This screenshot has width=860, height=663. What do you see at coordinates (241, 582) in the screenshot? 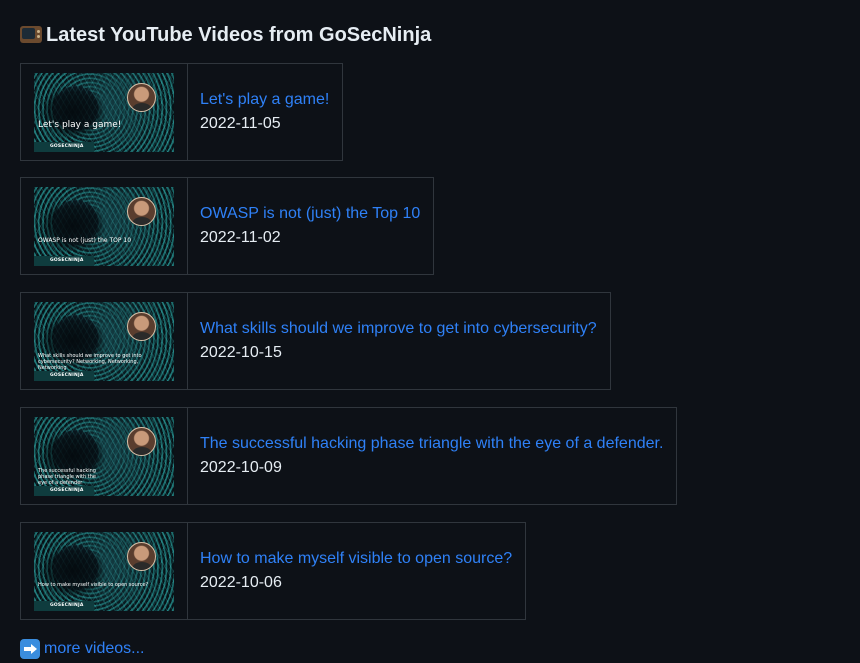
I see `video-date: 2022-10-06` at bounding box center [241, 582].